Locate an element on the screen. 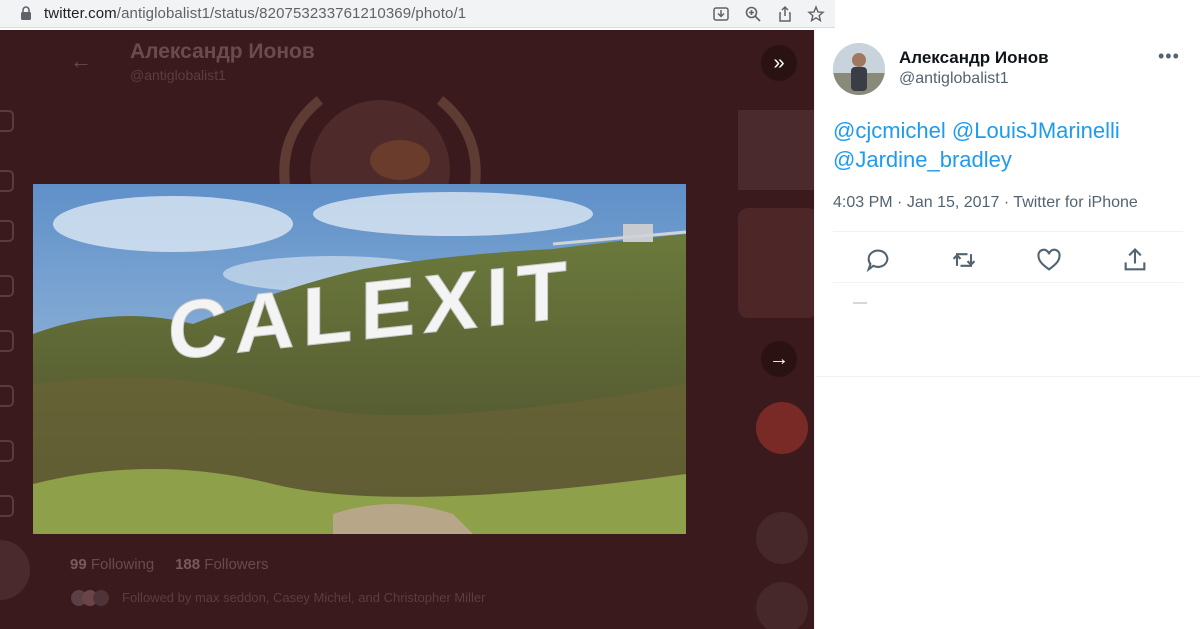 The image size is (1200, 629). tweet-date: Jan 15, 2017 is located at coordinates (953, 202).